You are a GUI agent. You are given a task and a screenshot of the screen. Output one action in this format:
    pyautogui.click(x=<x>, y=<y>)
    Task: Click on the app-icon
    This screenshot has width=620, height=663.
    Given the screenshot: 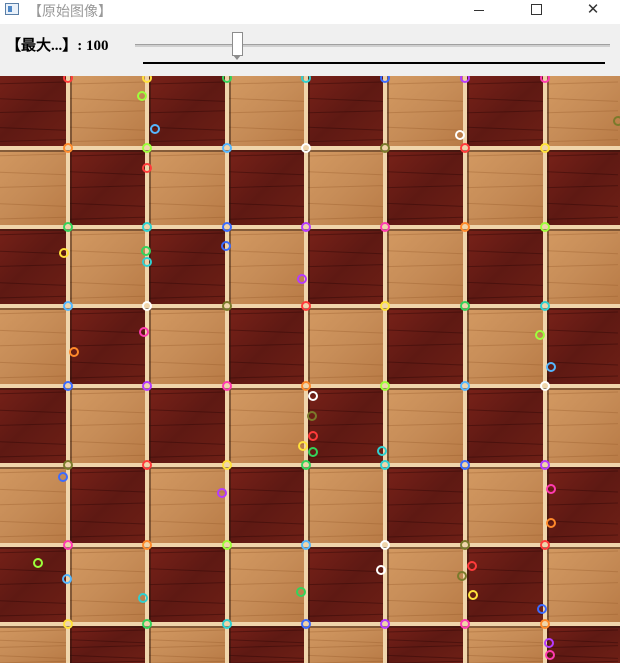 What is the action you would take?
    pyautogui.click(x=12, y=9)
    